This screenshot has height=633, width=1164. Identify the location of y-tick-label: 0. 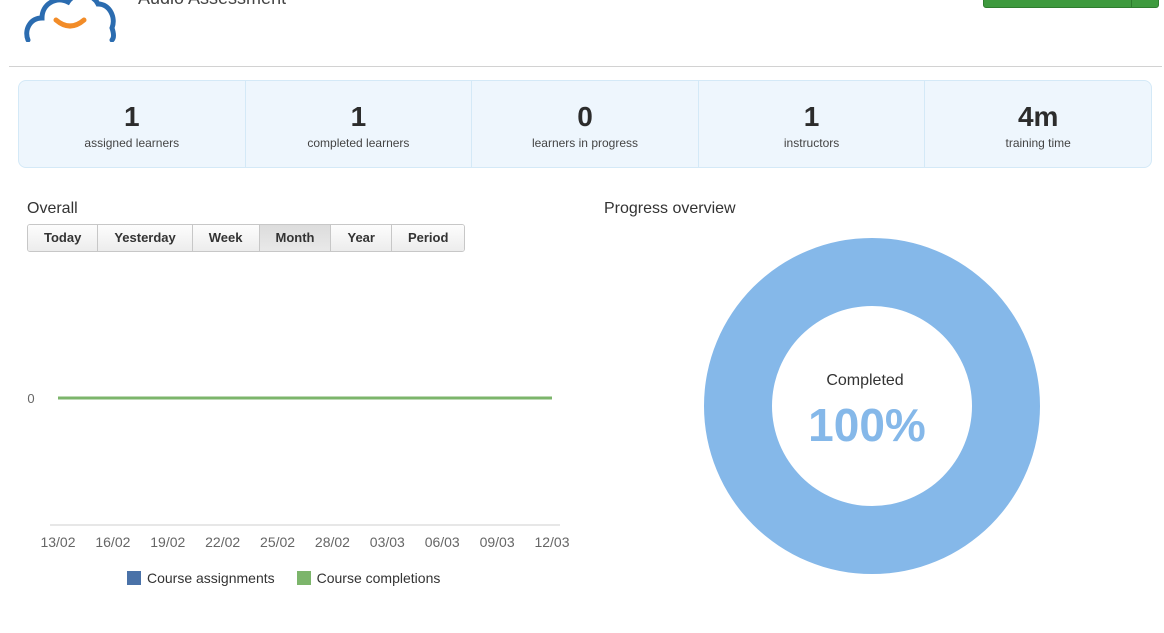
(30, 398).